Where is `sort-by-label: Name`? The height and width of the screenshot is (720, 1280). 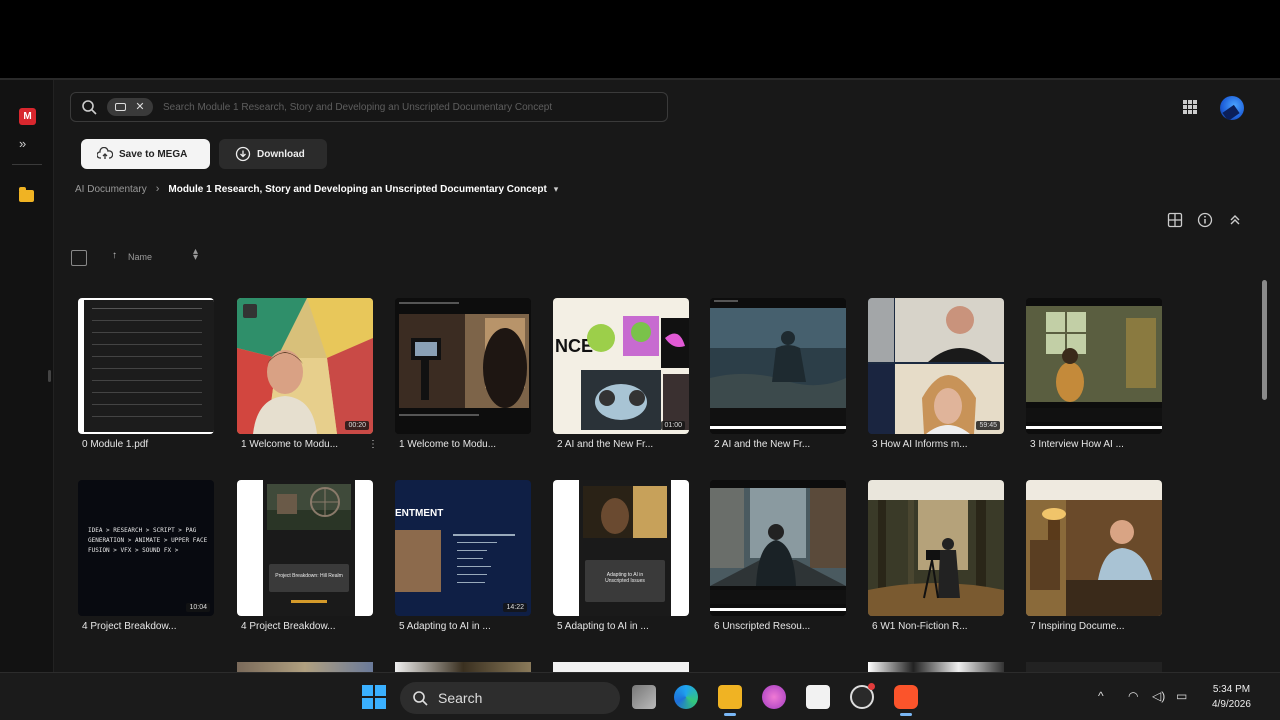 sort-by-label: Name is located at coordinates (140, 257).